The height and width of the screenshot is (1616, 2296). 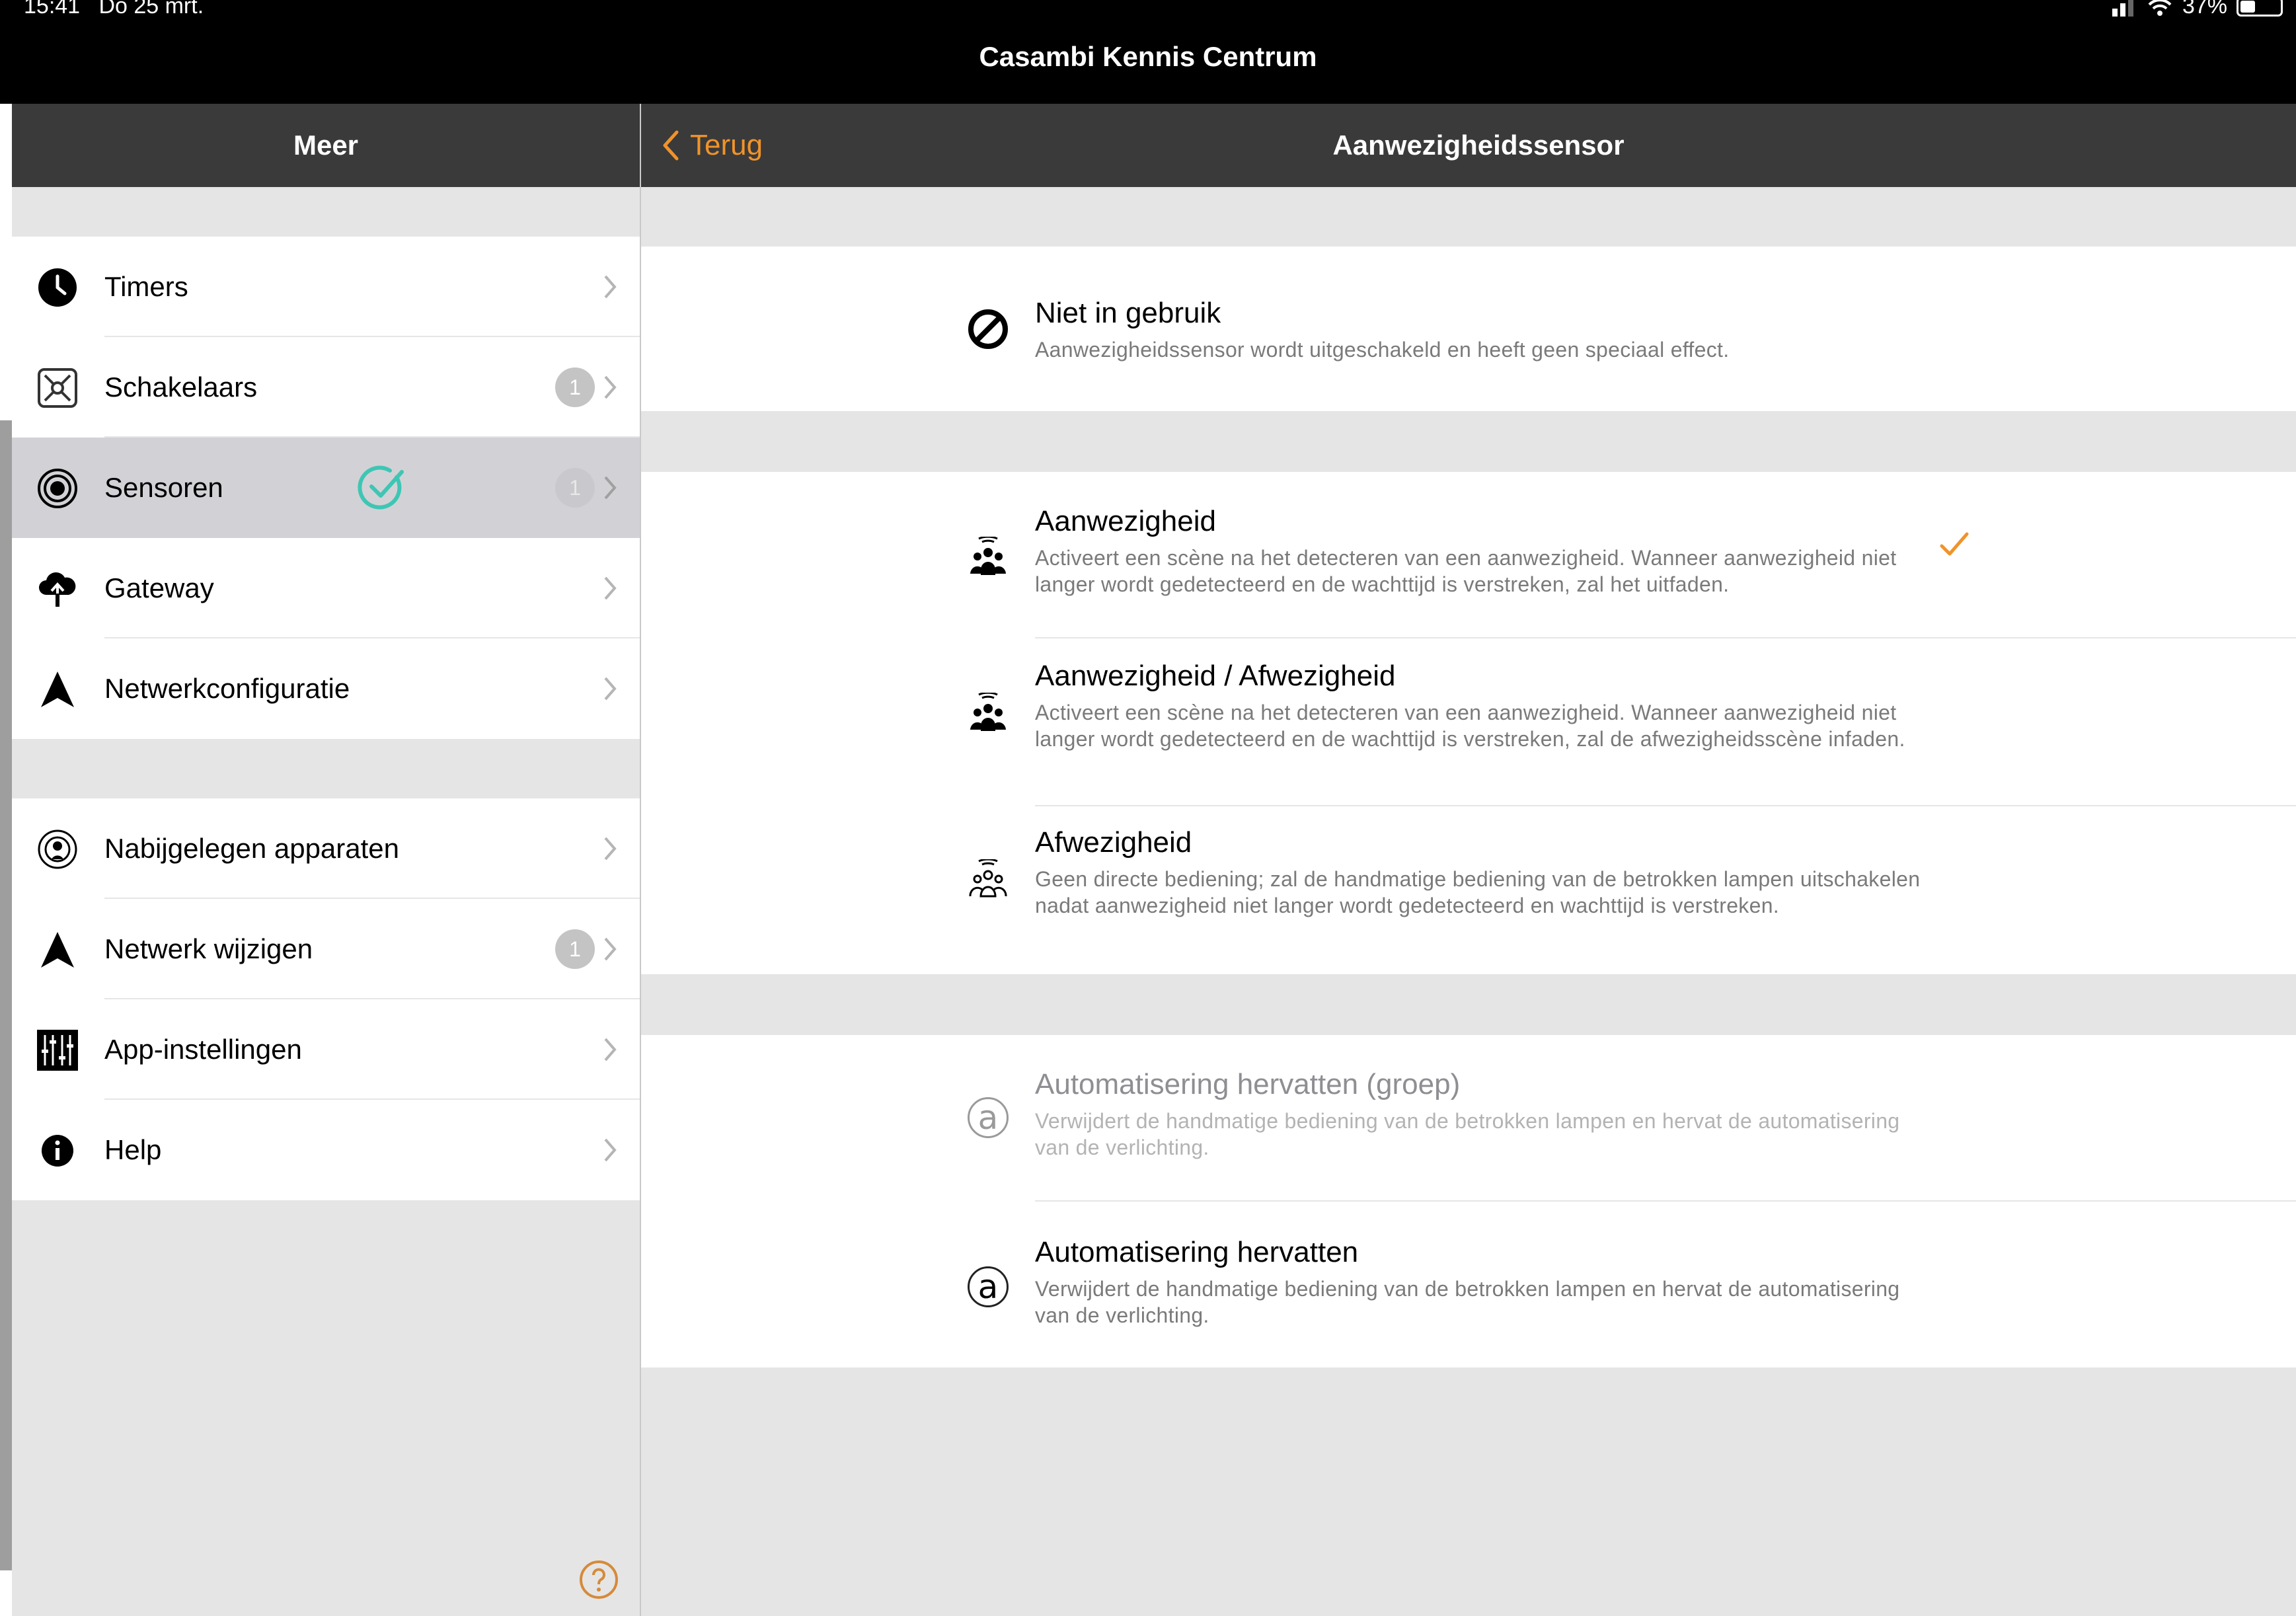 I want to click on check-circle-icon, so click(x=381, y=487).